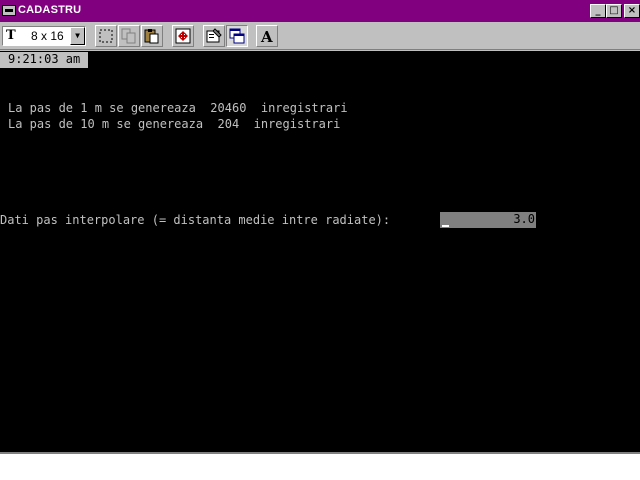 The height and width of the screenshot is (480, 640). I want to click on paste-button, so click(152, 36).